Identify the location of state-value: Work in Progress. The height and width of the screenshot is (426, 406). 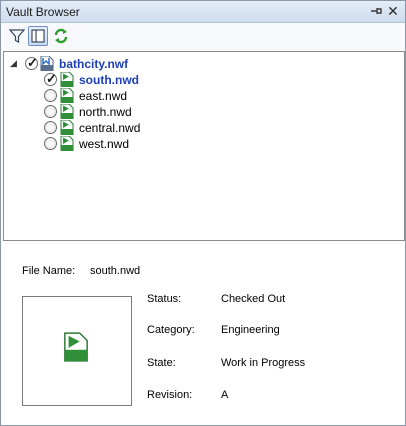
(263, 363).